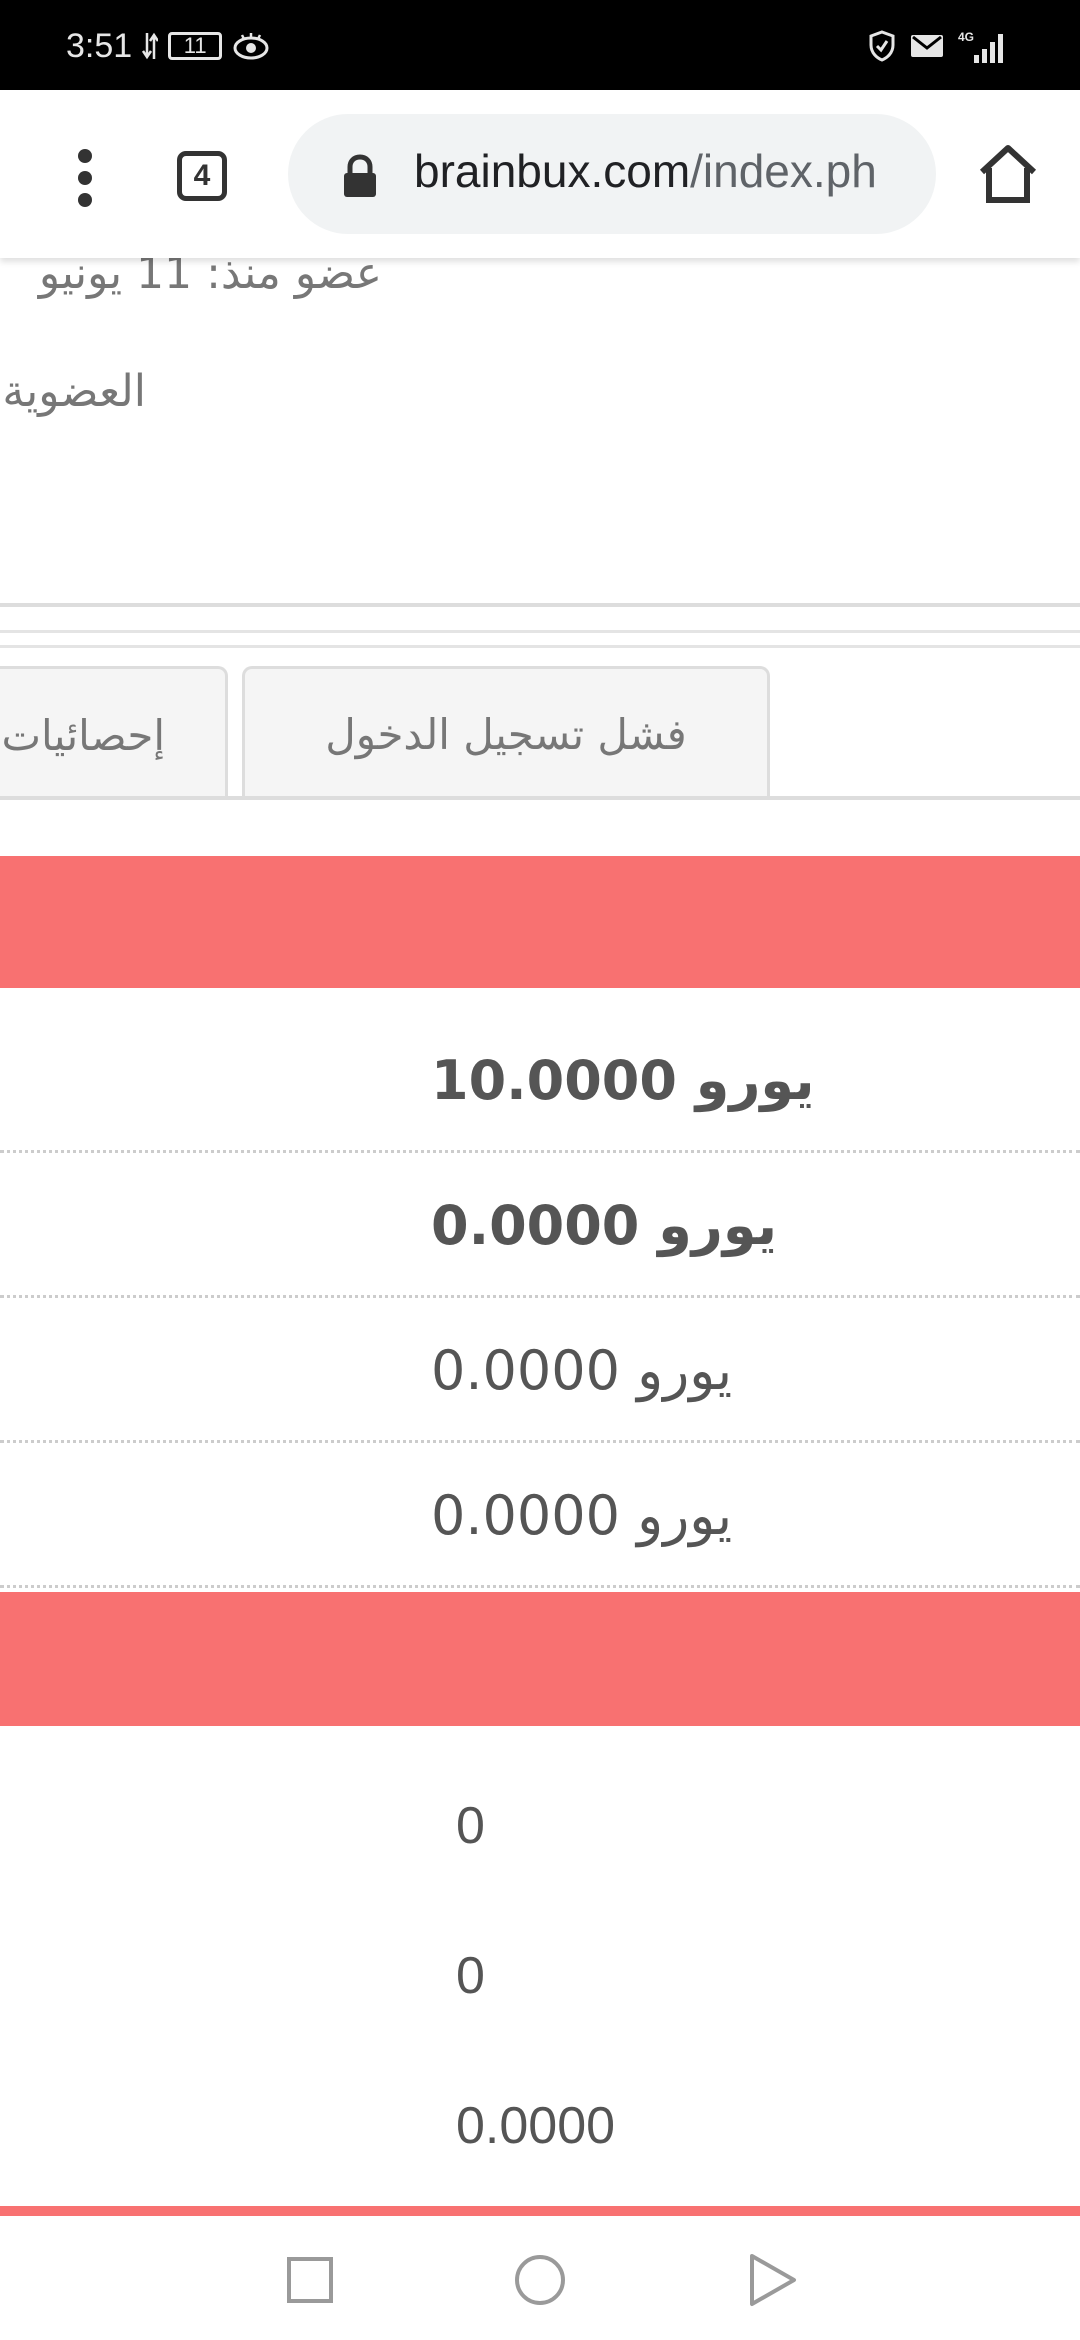  I want to click on table-row: يورو 10.0000, so click(540, 1080).